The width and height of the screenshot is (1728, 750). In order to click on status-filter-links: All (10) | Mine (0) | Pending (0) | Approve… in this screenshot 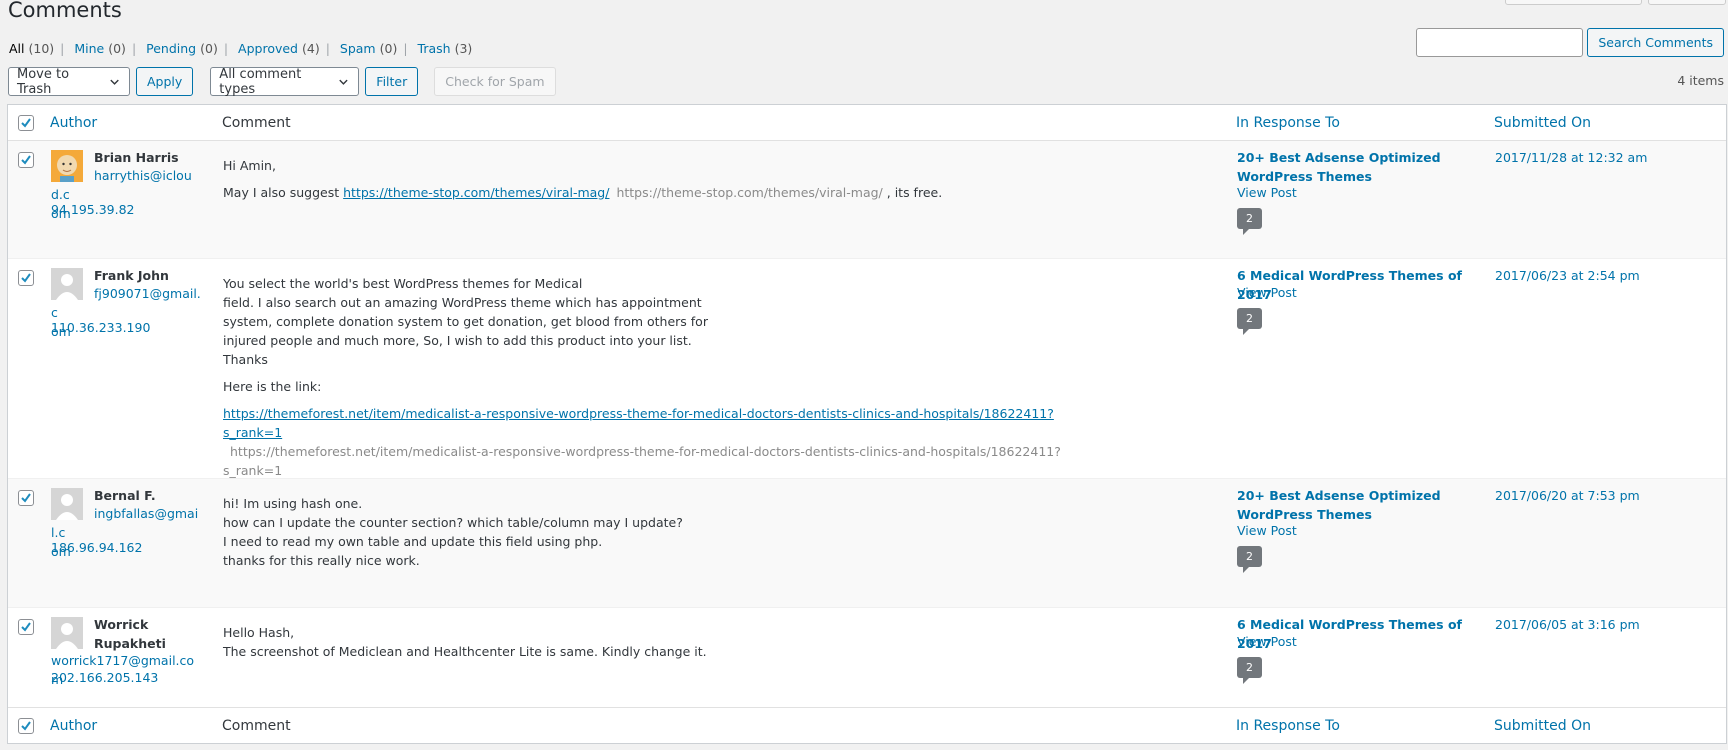, I will do `click(241, 48)`.